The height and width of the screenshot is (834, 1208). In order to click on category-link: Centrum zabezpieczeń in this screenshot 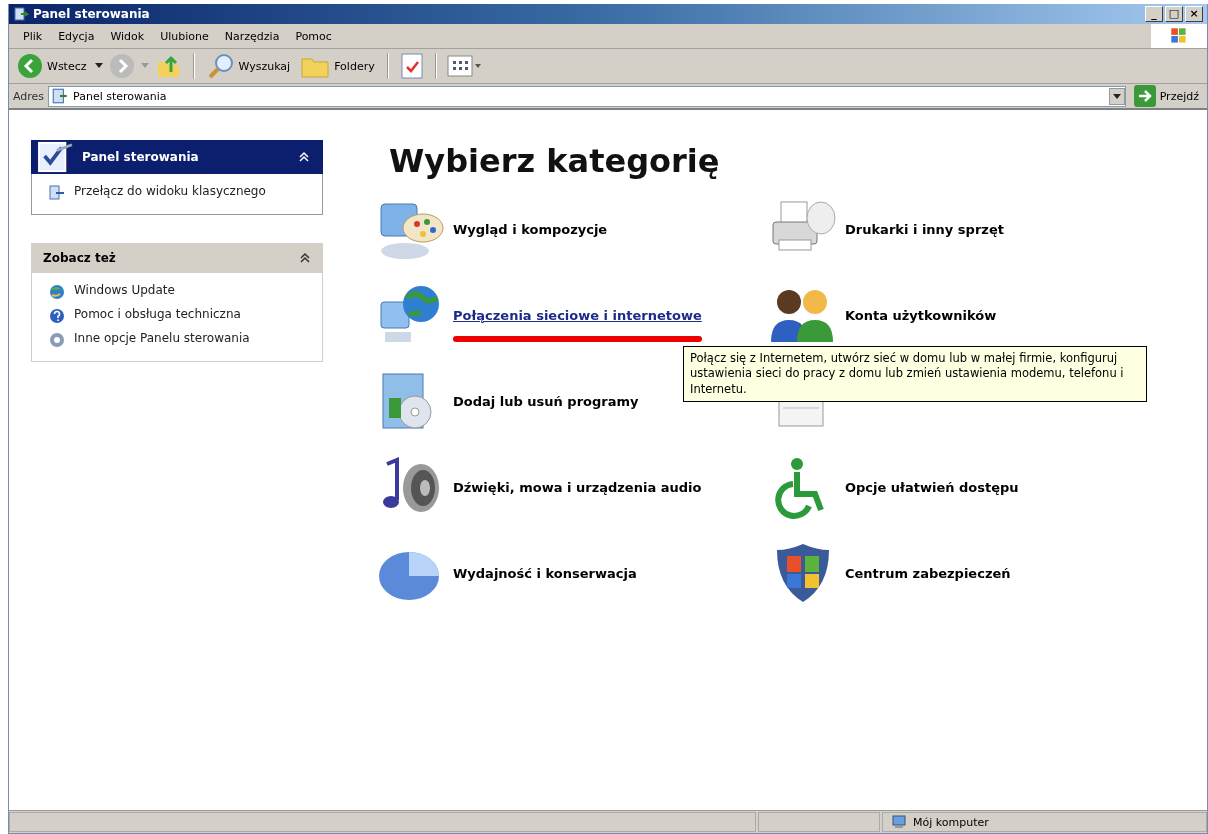, I will do `click(928, 573)`.